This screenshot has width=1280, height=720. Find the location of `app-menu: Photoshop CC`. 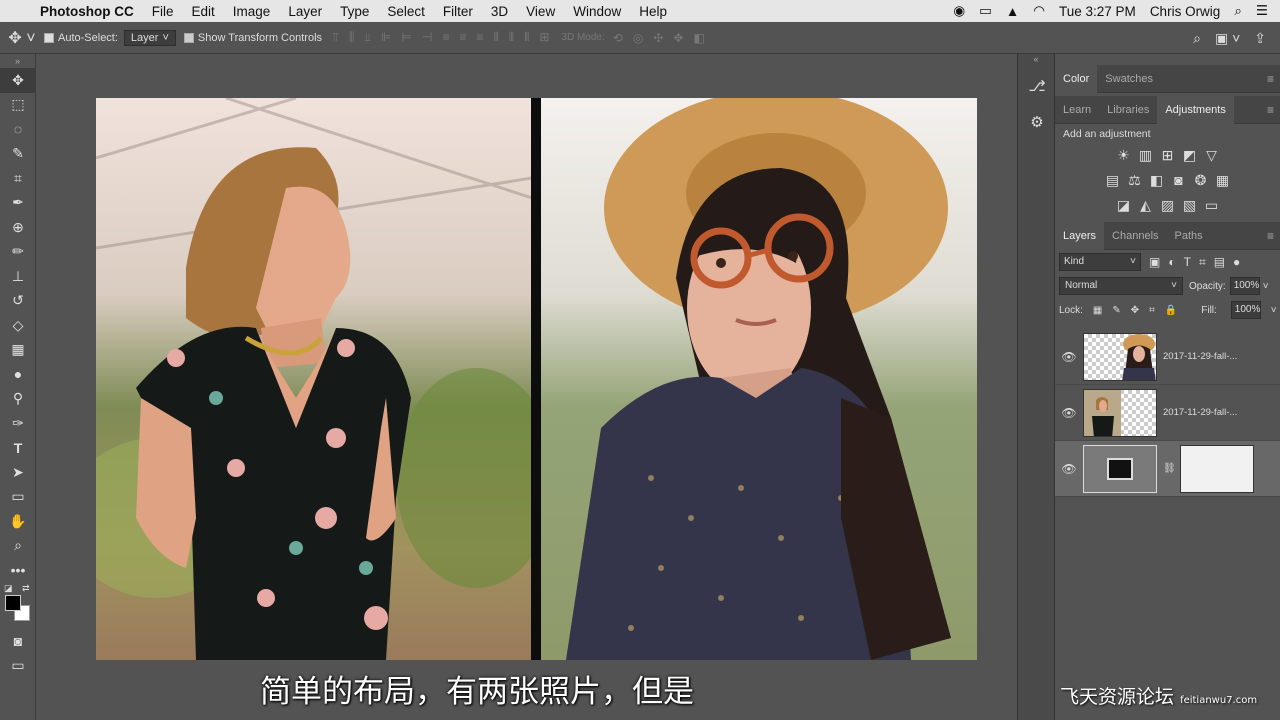

app-menu: Photoshop CC is located at coordinates (87, 11).